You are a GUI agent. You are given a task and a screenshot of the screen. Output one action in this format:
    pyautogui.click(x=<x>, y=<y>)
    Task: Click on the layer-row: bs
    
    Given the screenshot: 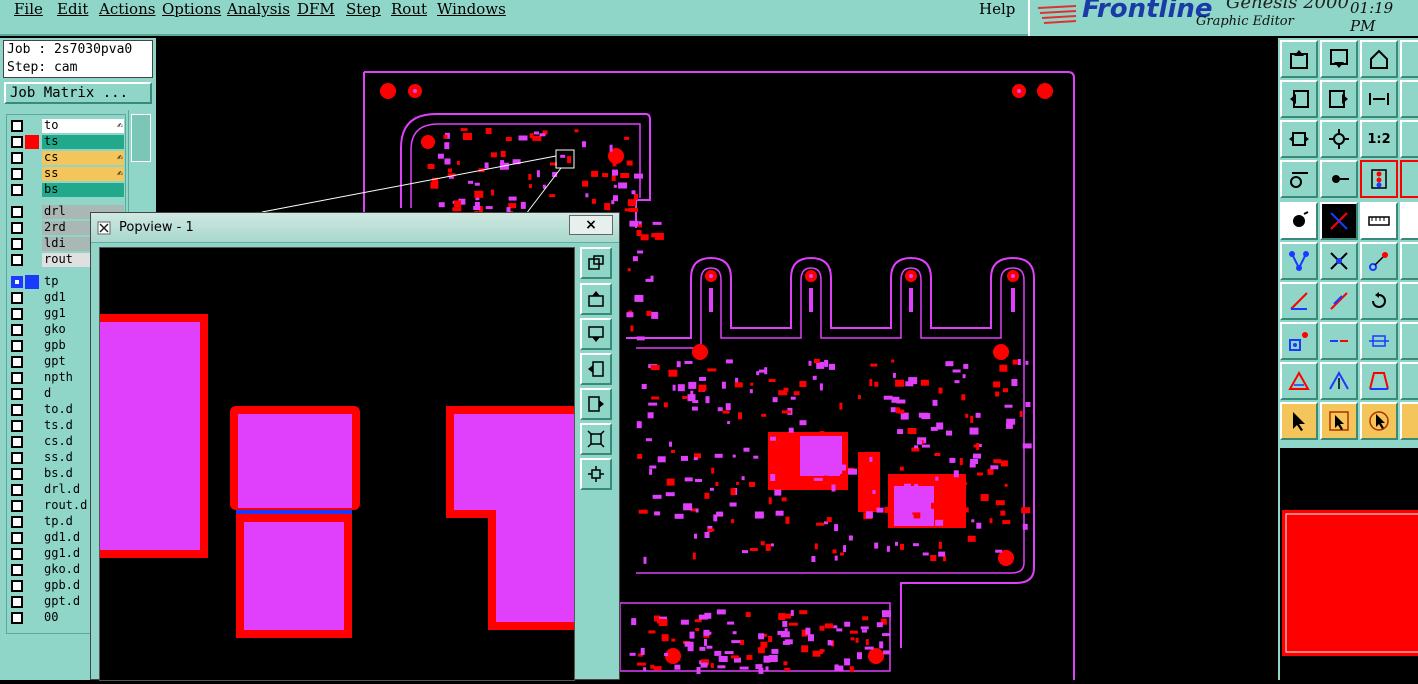 What is the action you would take?
    pyautogui.click(x=69, y=190)
    